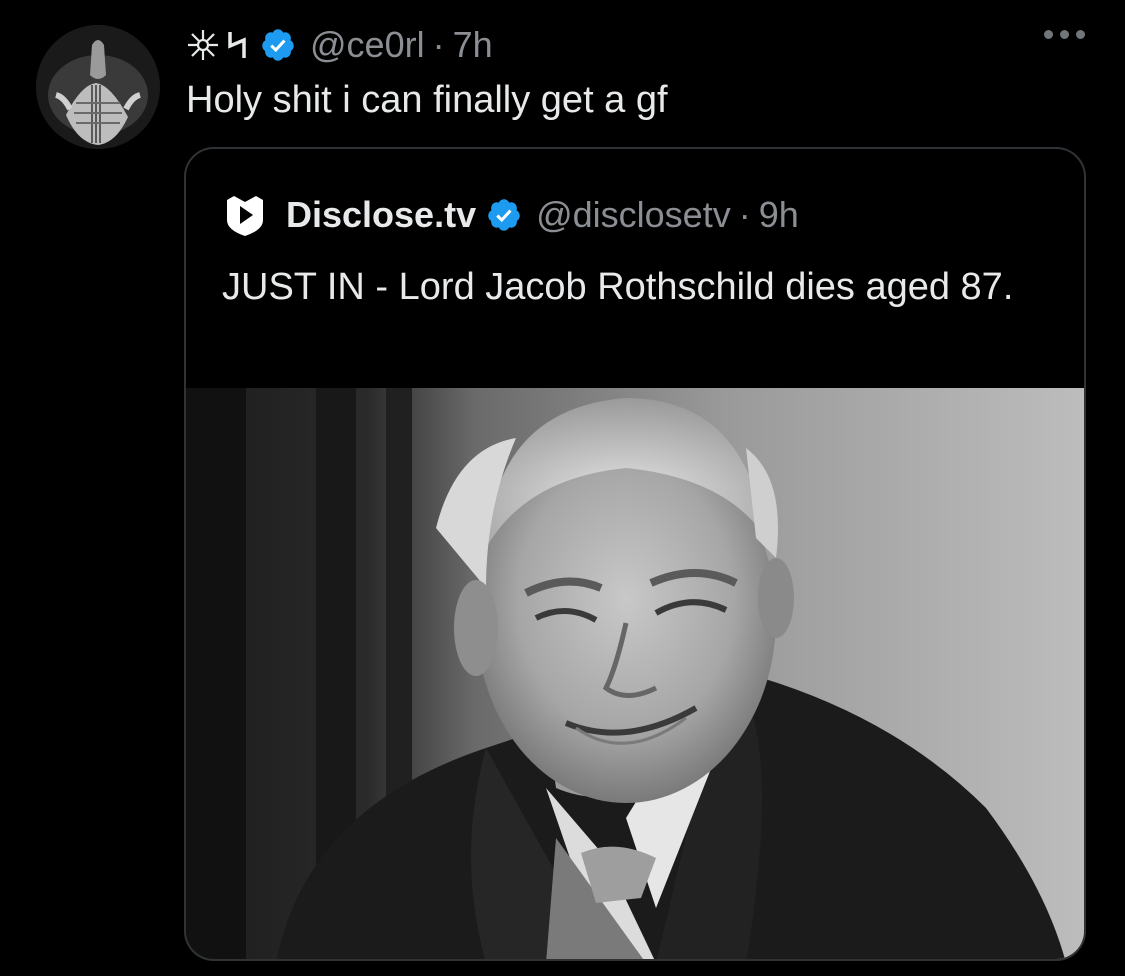 The image size is (1125, 976). Describe the element at coordinates (778, 214) in the screenshot. I see `quoted-timestamp: 9h` at that location.